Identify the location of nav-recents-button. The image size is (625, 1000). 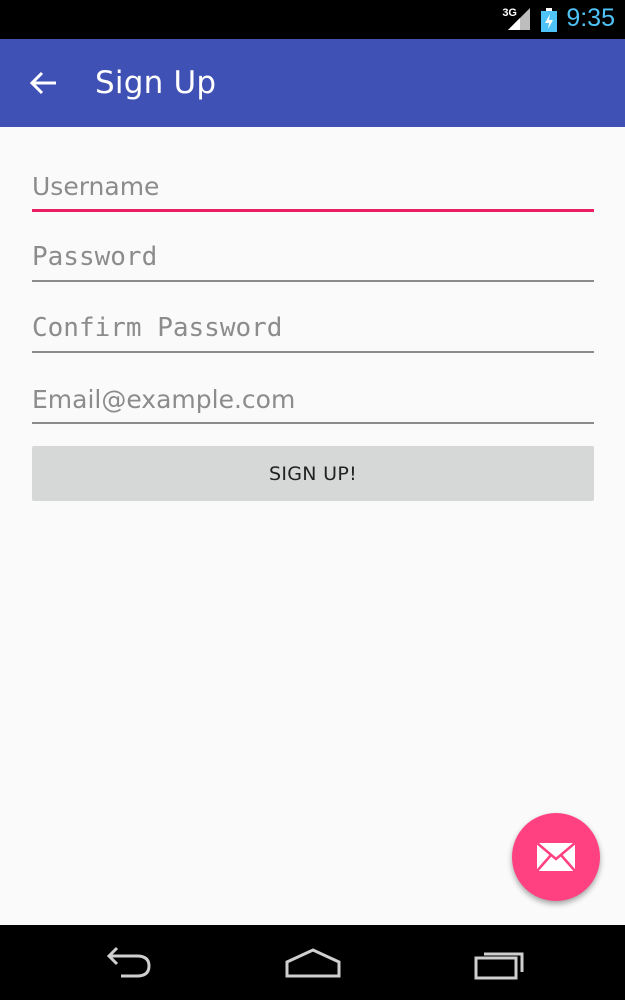
(501, 963).